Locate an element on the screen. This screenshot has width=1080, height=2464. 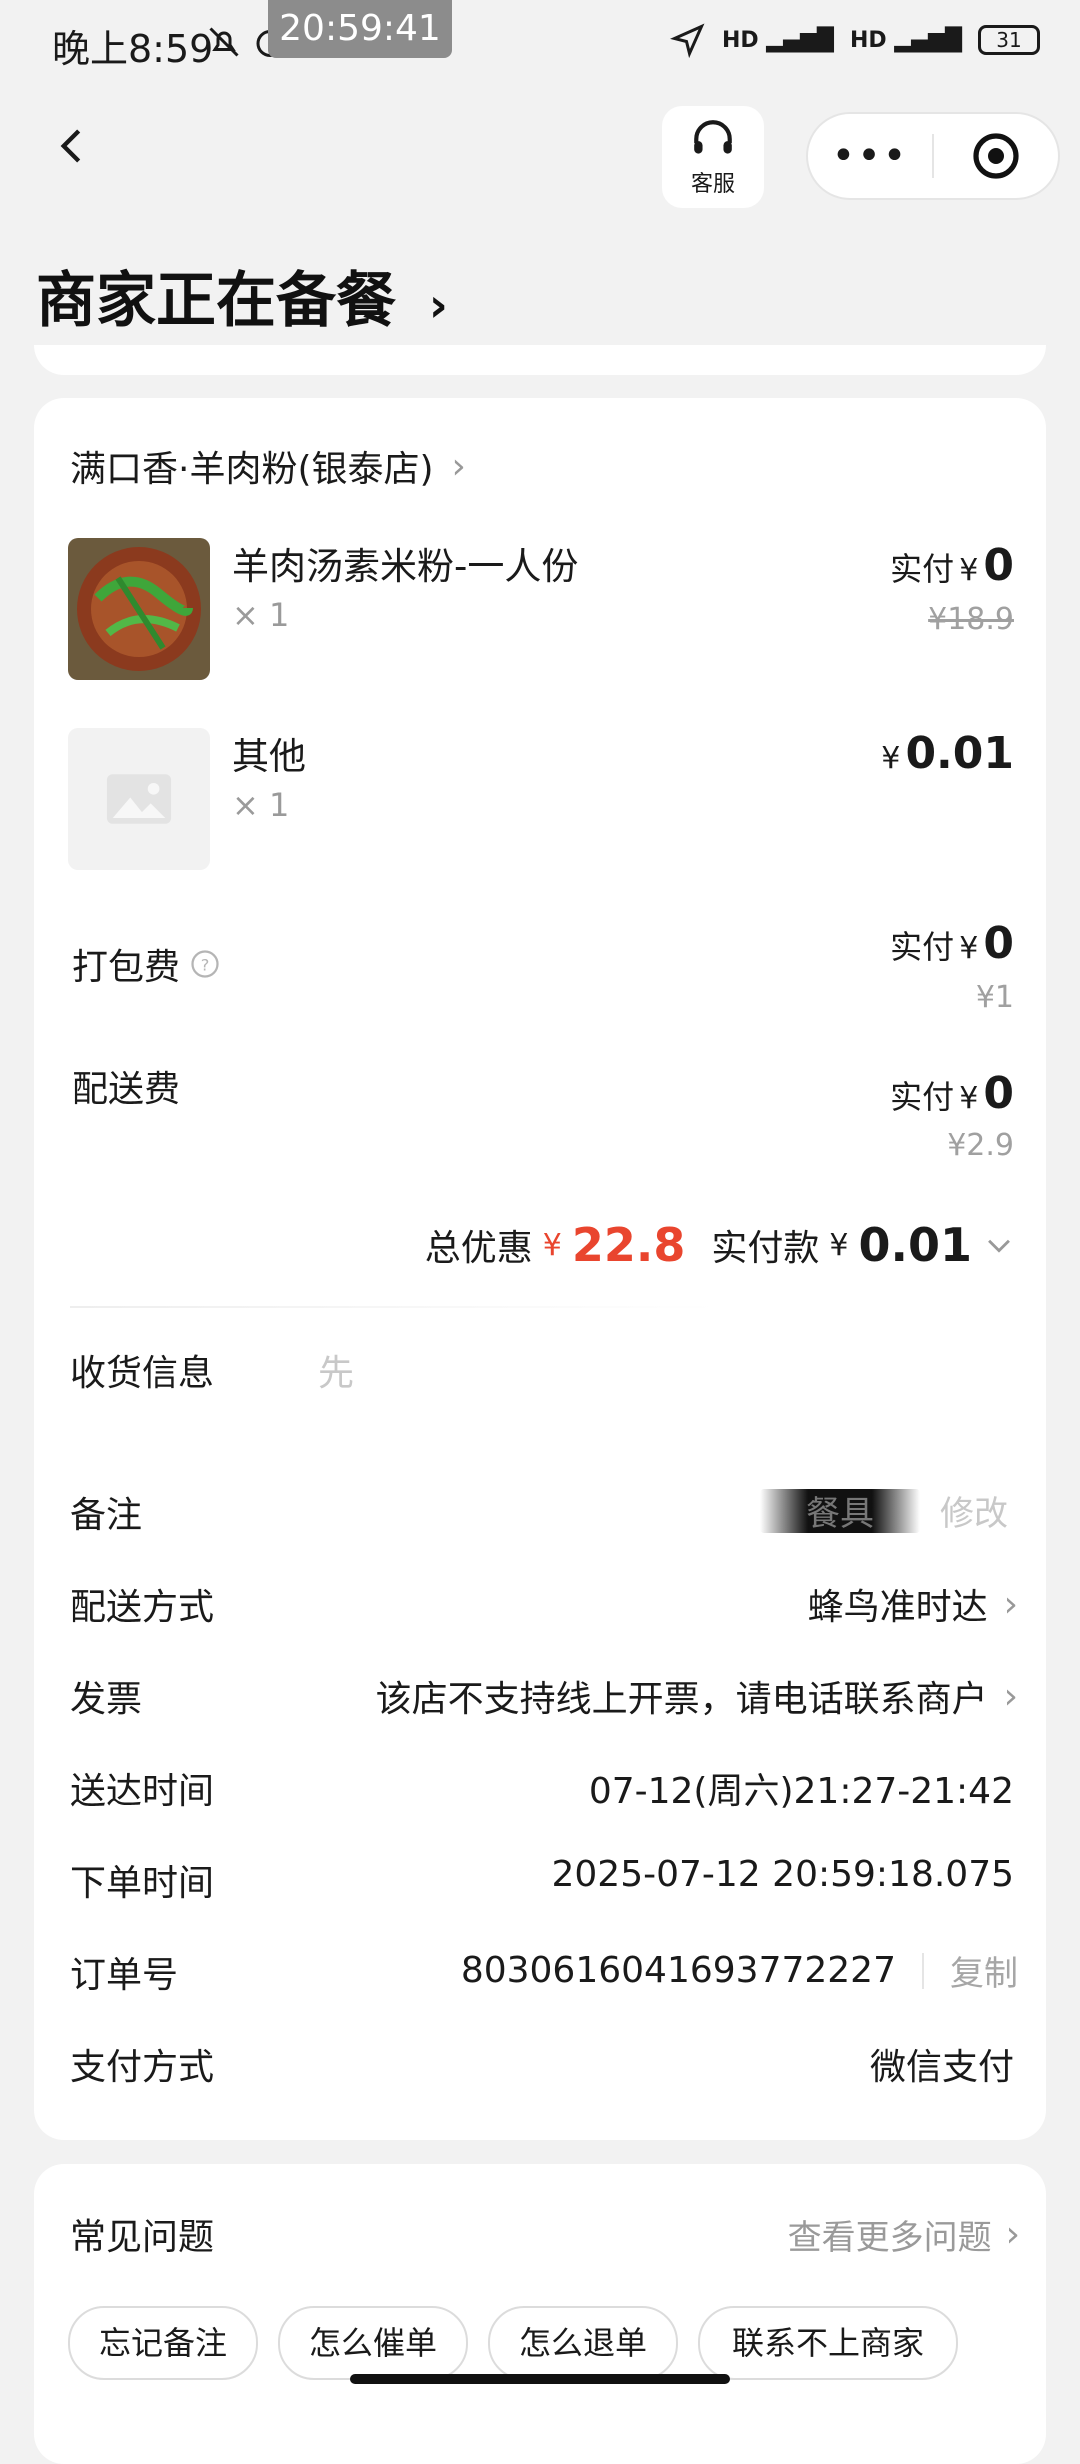
arrival-time-value: 07-12(周六)21:27-21:42 is located at coordinates (801, 1791).